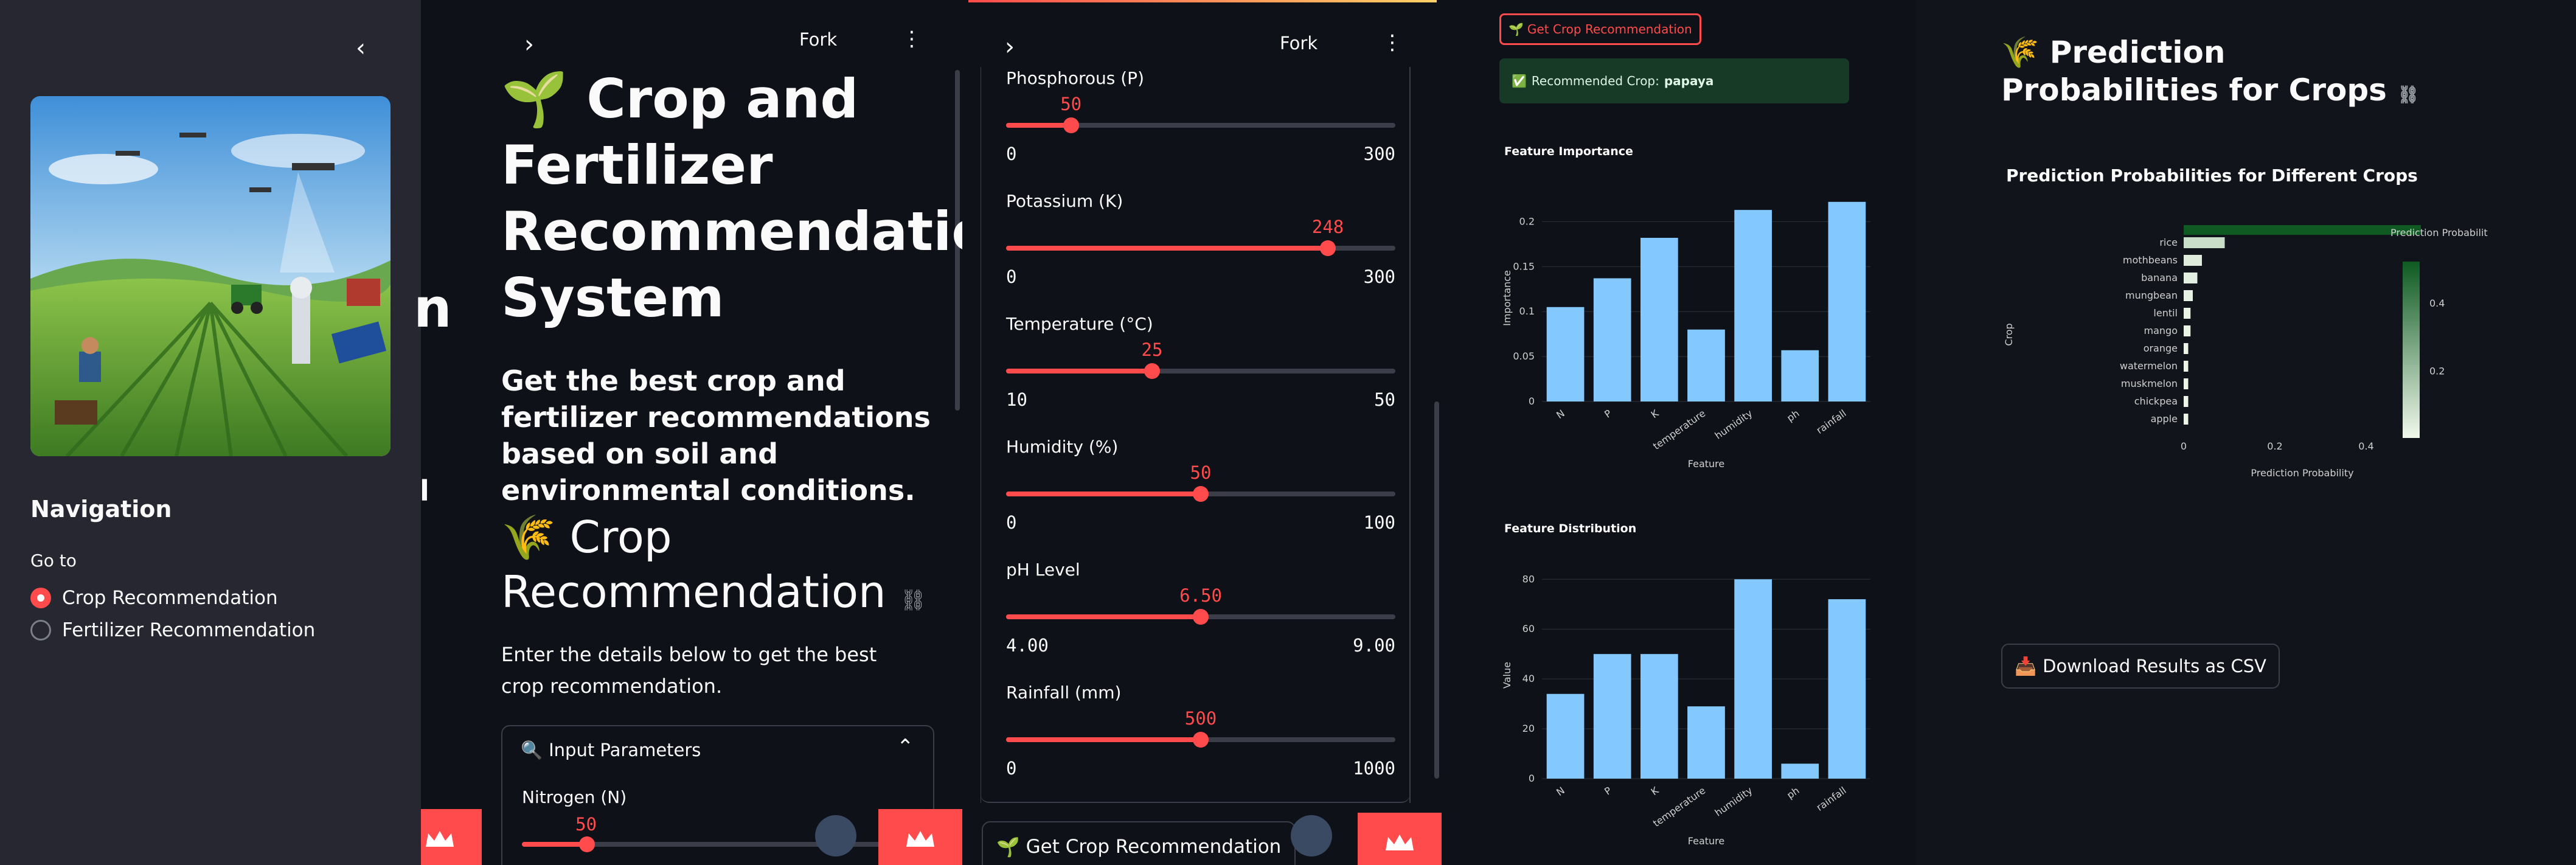 Image resolution: width=2576 pixels, height=865 pixels. Describe the element at coordinates (1570, 528) in the screenshot. I see `chart-title: Feature Distribution` at that location.